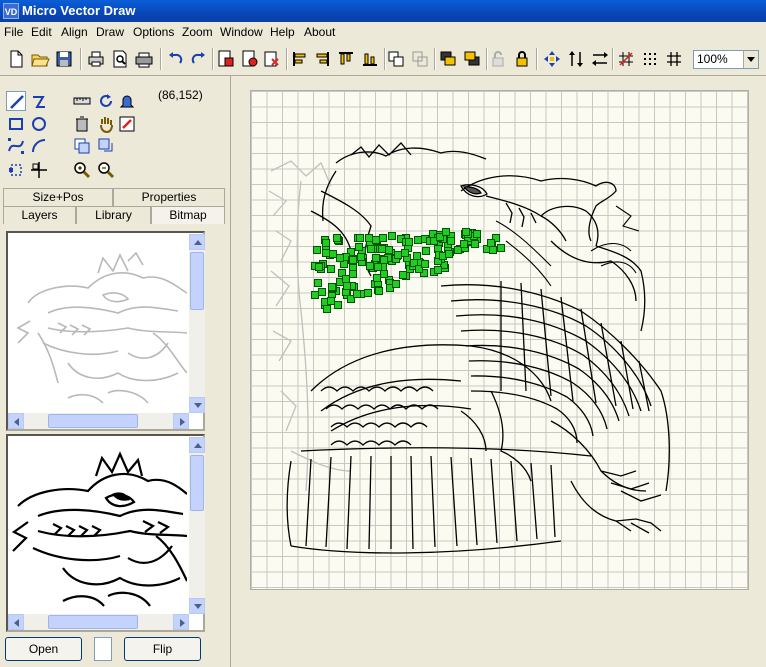 The height and width of the screenshot is (667, 766). Describe the element at coordinates (522, 59) in the screenshot. I see `lock-icon` at that location.